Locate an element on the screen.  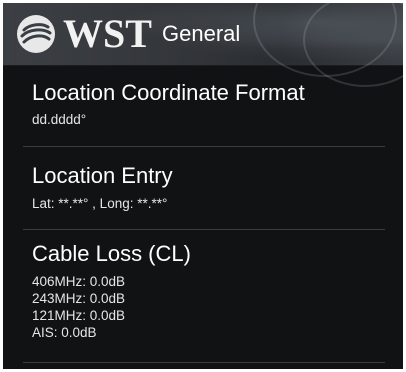
pref-location-coordinate-format: Location Coordinate Format dd.dddd° is located at coordinates (154, 104).